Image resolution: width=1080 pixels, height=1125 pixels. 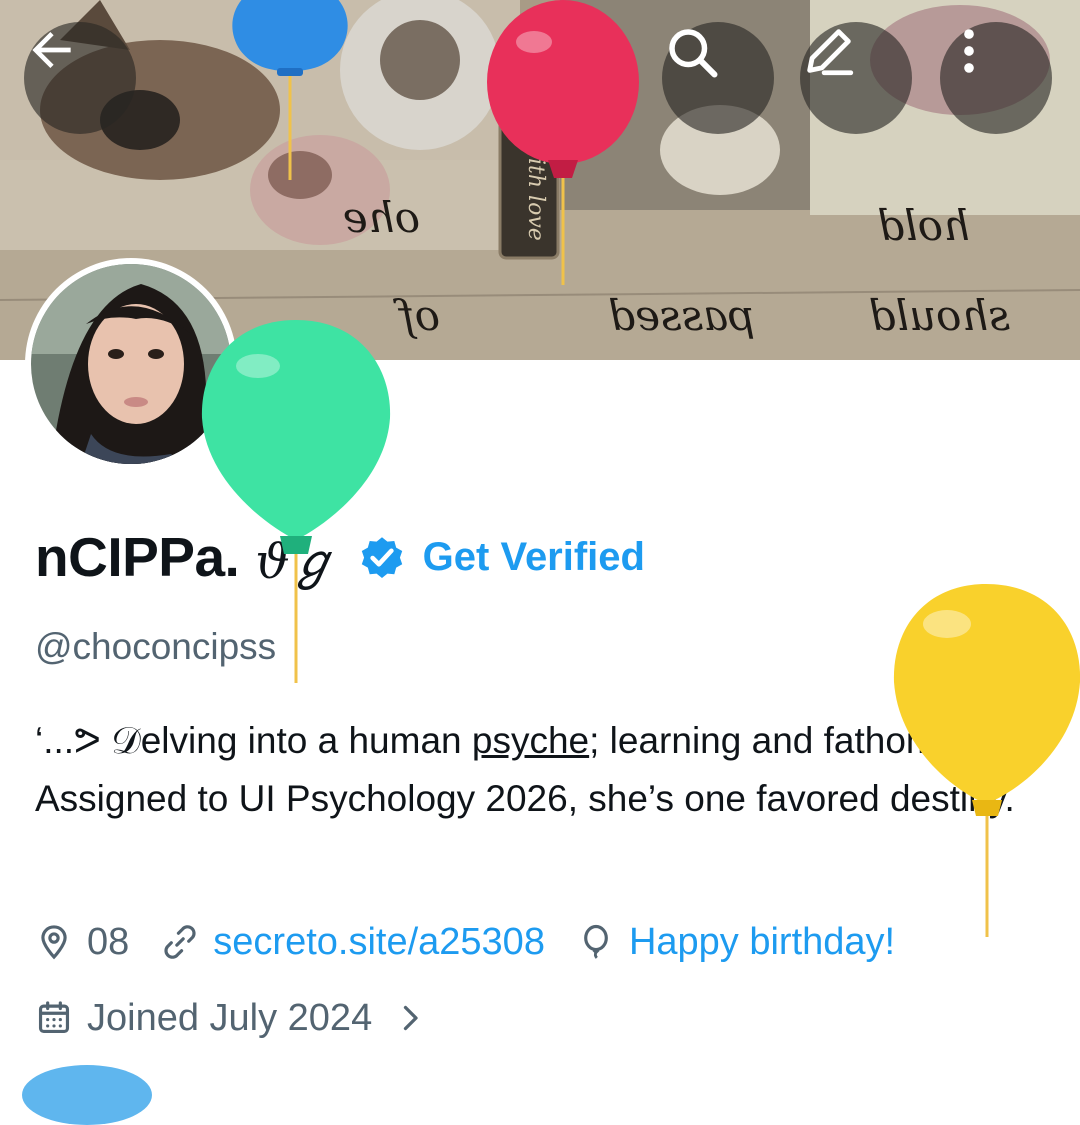 I want to click on banner-script-2: of, so click(x=416, y=315).